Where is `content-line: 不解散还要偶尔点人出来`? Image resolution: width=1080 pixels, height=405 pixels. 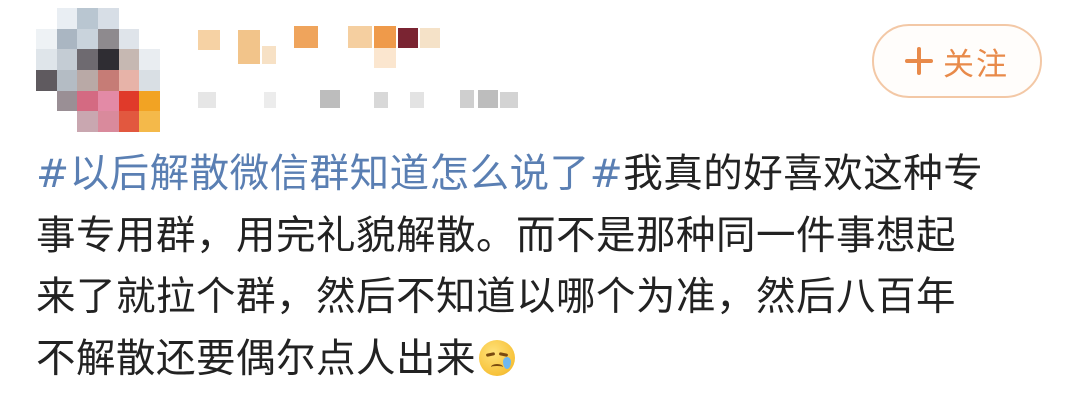
content-line: 不解散还要偶尔点人出来 is located at coordinates (541, 360).